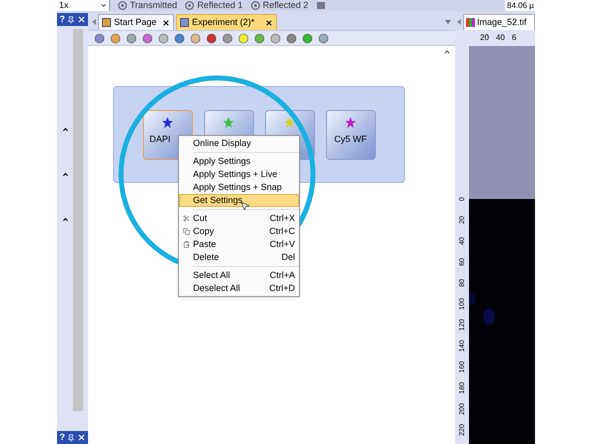 This screenshot has width=592, height=444. Describe the element at coordinates (499, 22) in the screenshot. I see `image-tab: Image_52.tif` at that location.